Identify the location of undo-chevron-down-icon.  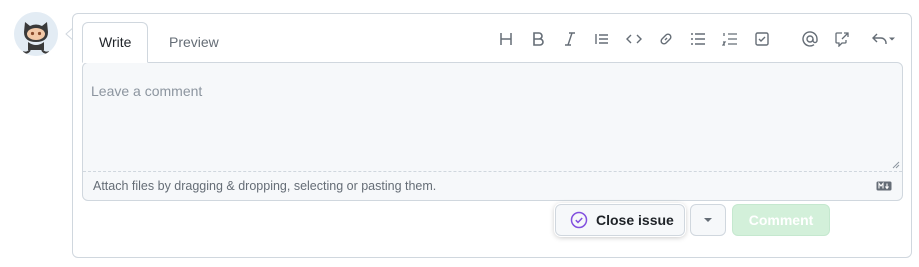
(892, 39).